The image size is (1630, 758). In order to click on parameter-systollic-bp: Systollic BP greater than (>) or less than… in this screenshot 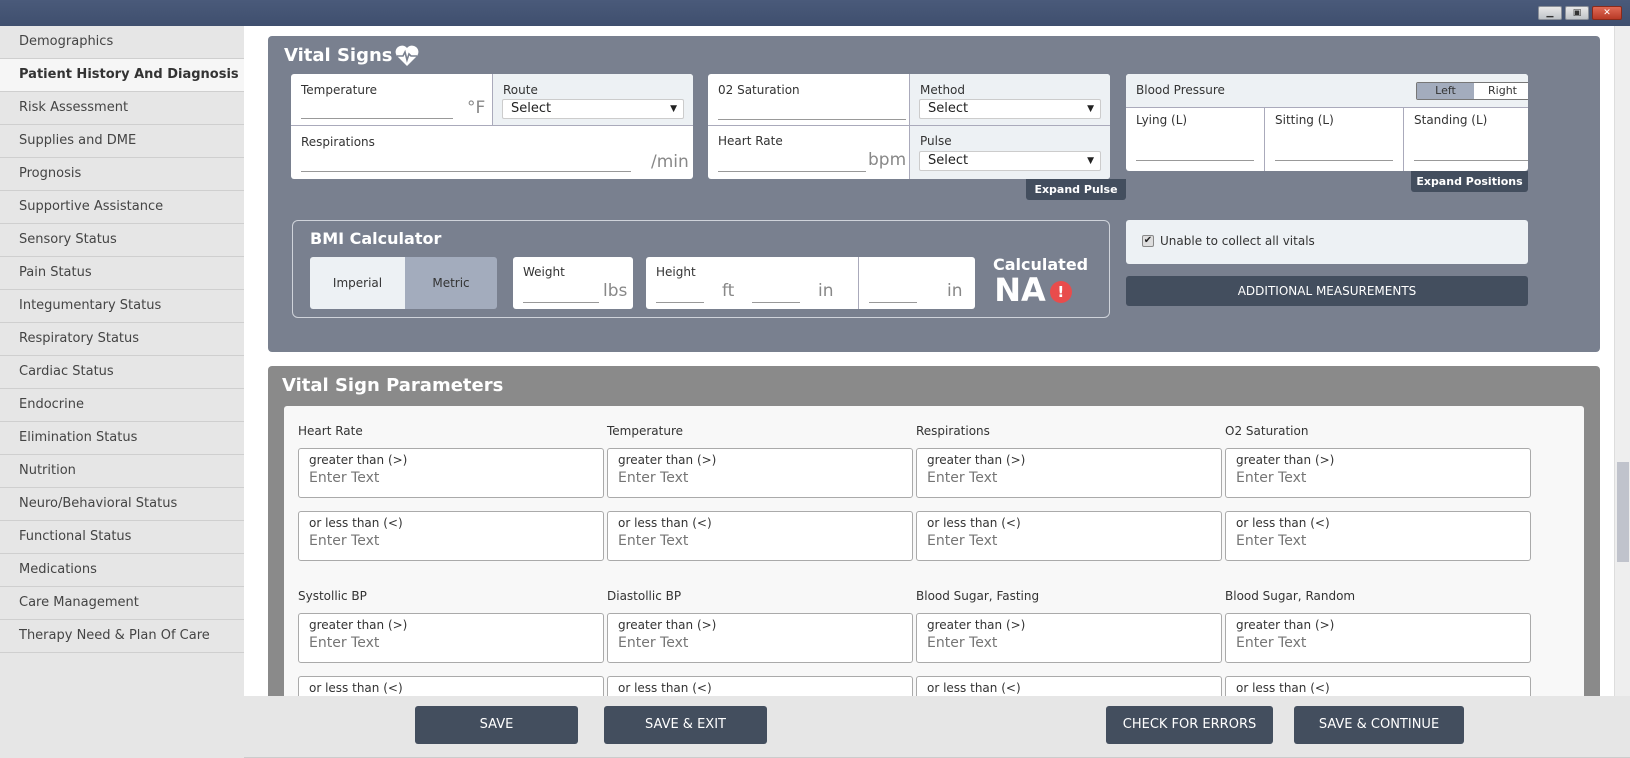, I will do `click(451, 642)`.